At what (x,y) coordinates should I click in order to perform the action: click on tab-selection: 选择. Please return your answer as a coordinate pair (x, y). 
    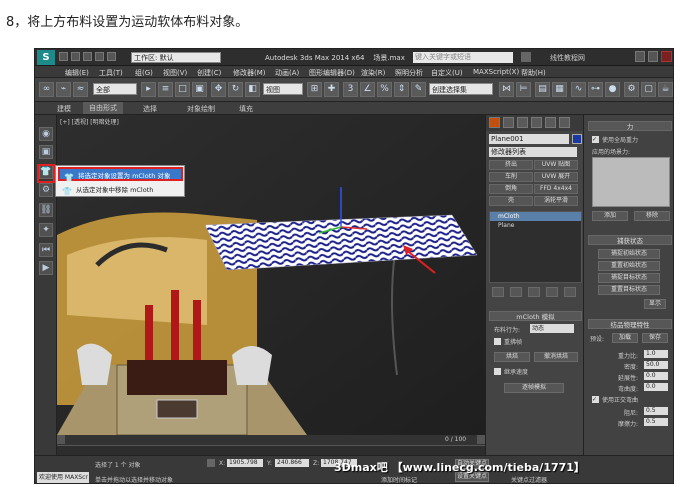
    Looking at the image, I should click on (150, 109).